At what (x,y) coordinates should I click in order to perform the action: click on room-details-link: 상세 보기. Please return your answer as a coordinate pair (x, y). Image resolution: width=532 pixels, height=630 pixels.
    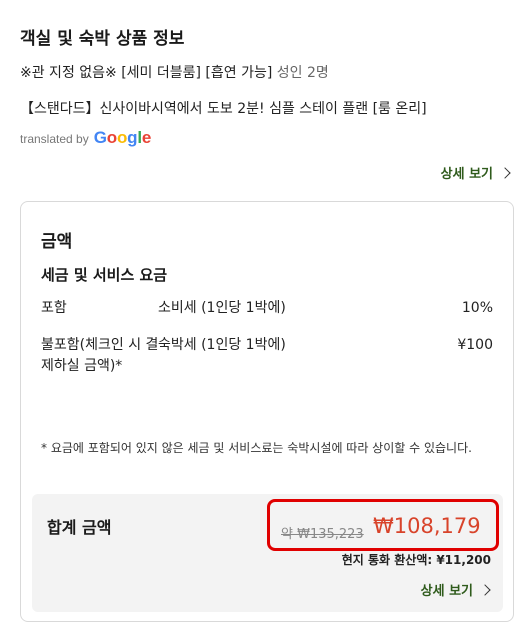
    Looking at the image, I should click on (475, 172).